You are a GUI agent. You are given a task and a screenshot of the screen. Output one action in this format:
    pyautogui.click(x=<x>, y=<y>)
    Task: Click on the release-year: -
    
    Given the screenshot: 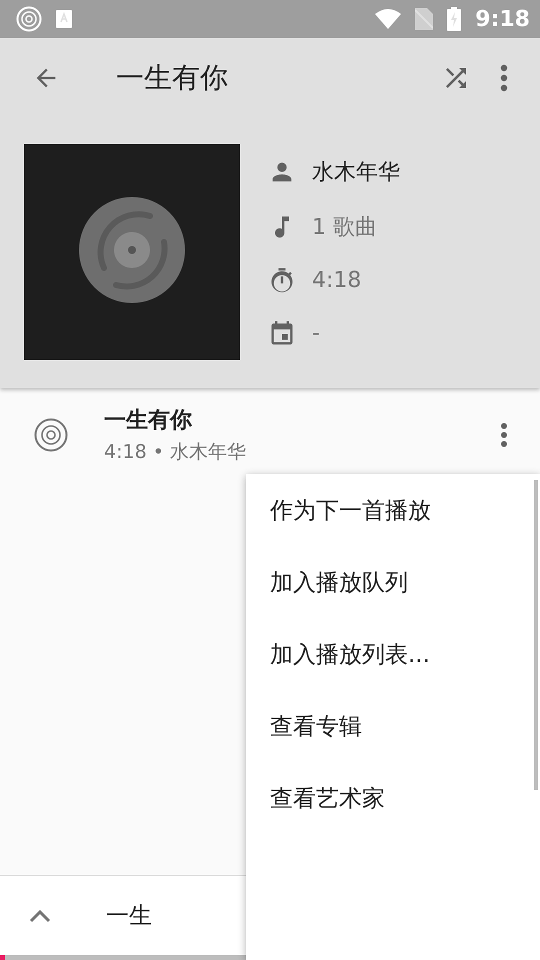 What is the action you would take?
    pyautogui.click(x=316, y=333)
    